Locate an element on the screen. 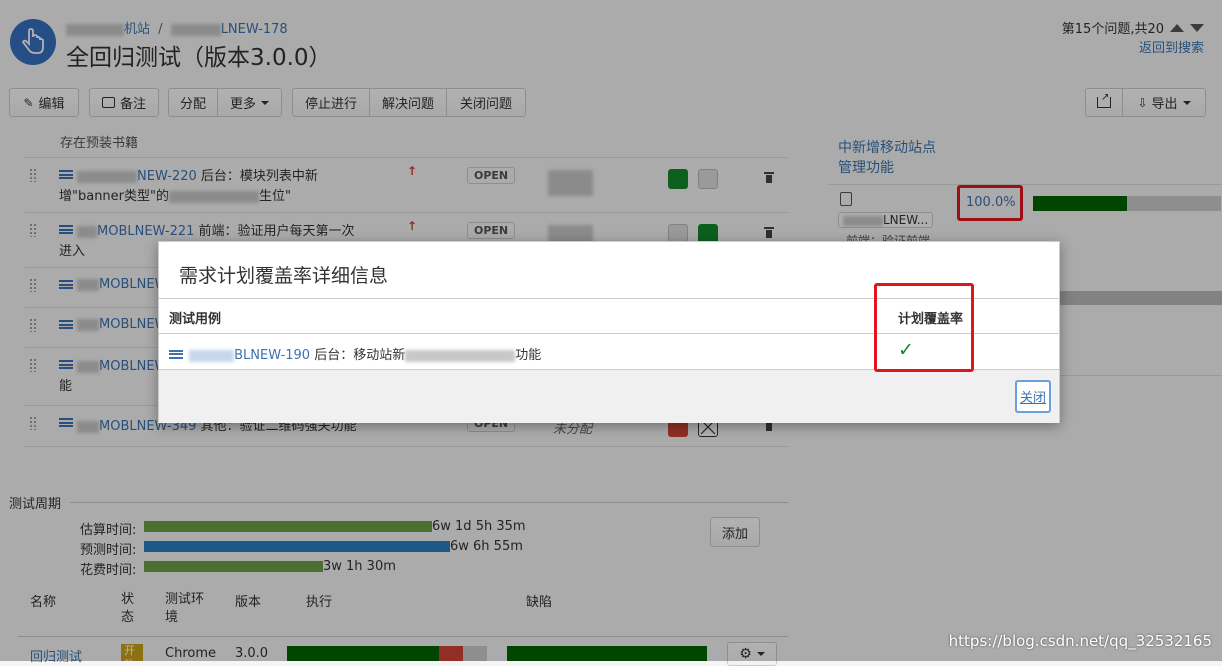 This screenshot has width=1222, height=666. close-button: 关闭 is located at coordinates (1033, 396).